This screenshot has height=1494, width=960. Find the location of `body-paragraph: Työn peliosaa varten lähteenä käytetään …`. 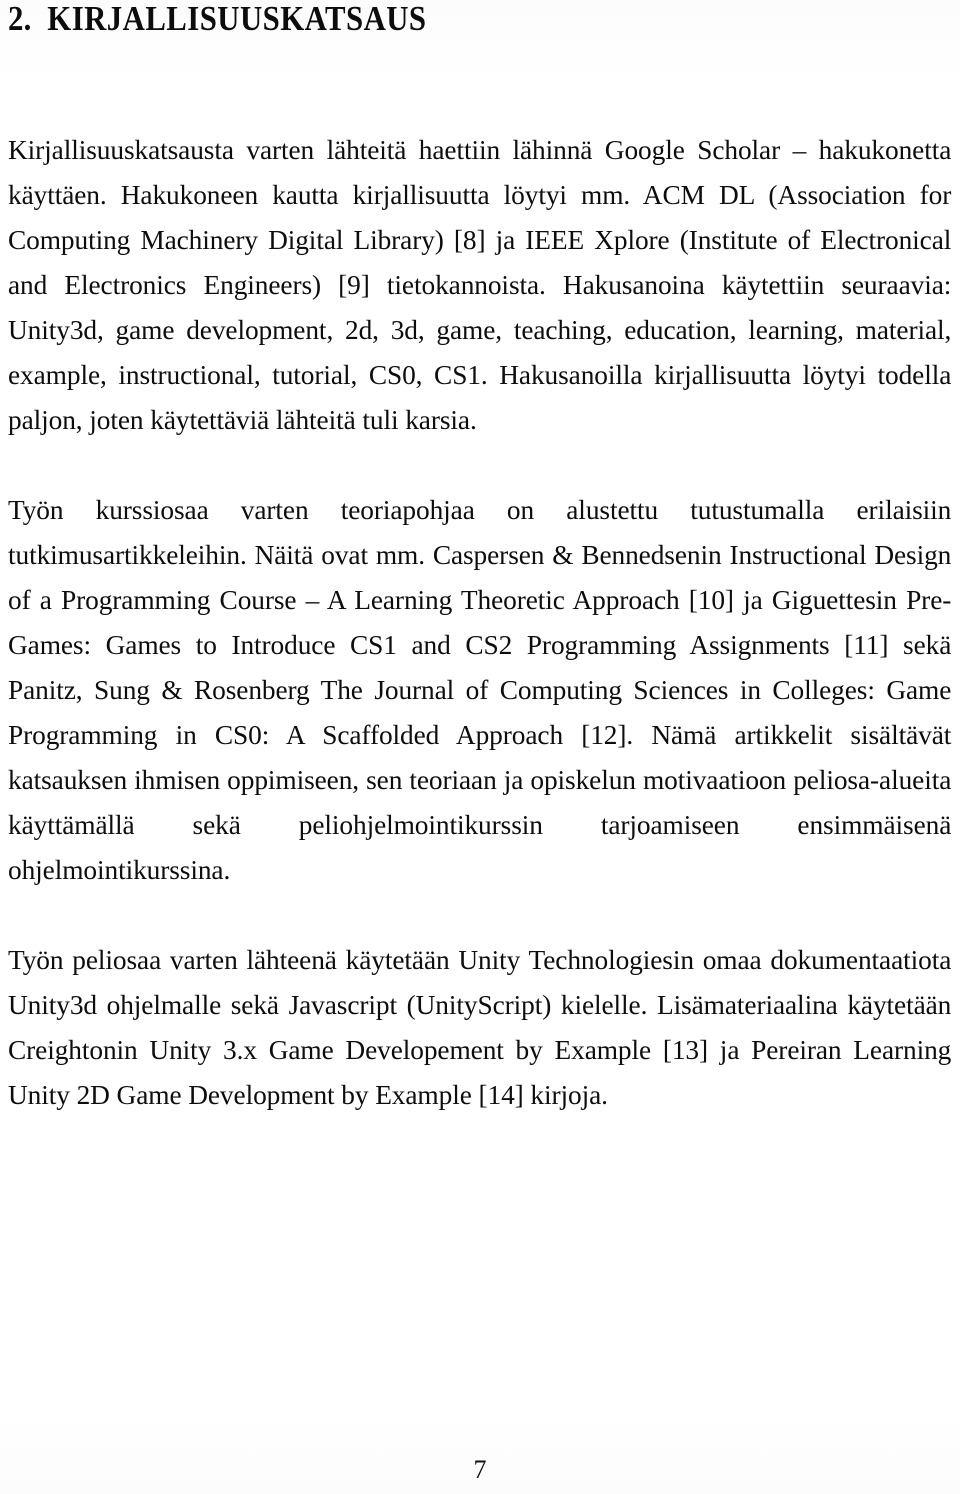

body-paragraph: Työn peliosaa varten lähteenä käytetään … is located at coordinates (482, 1027).